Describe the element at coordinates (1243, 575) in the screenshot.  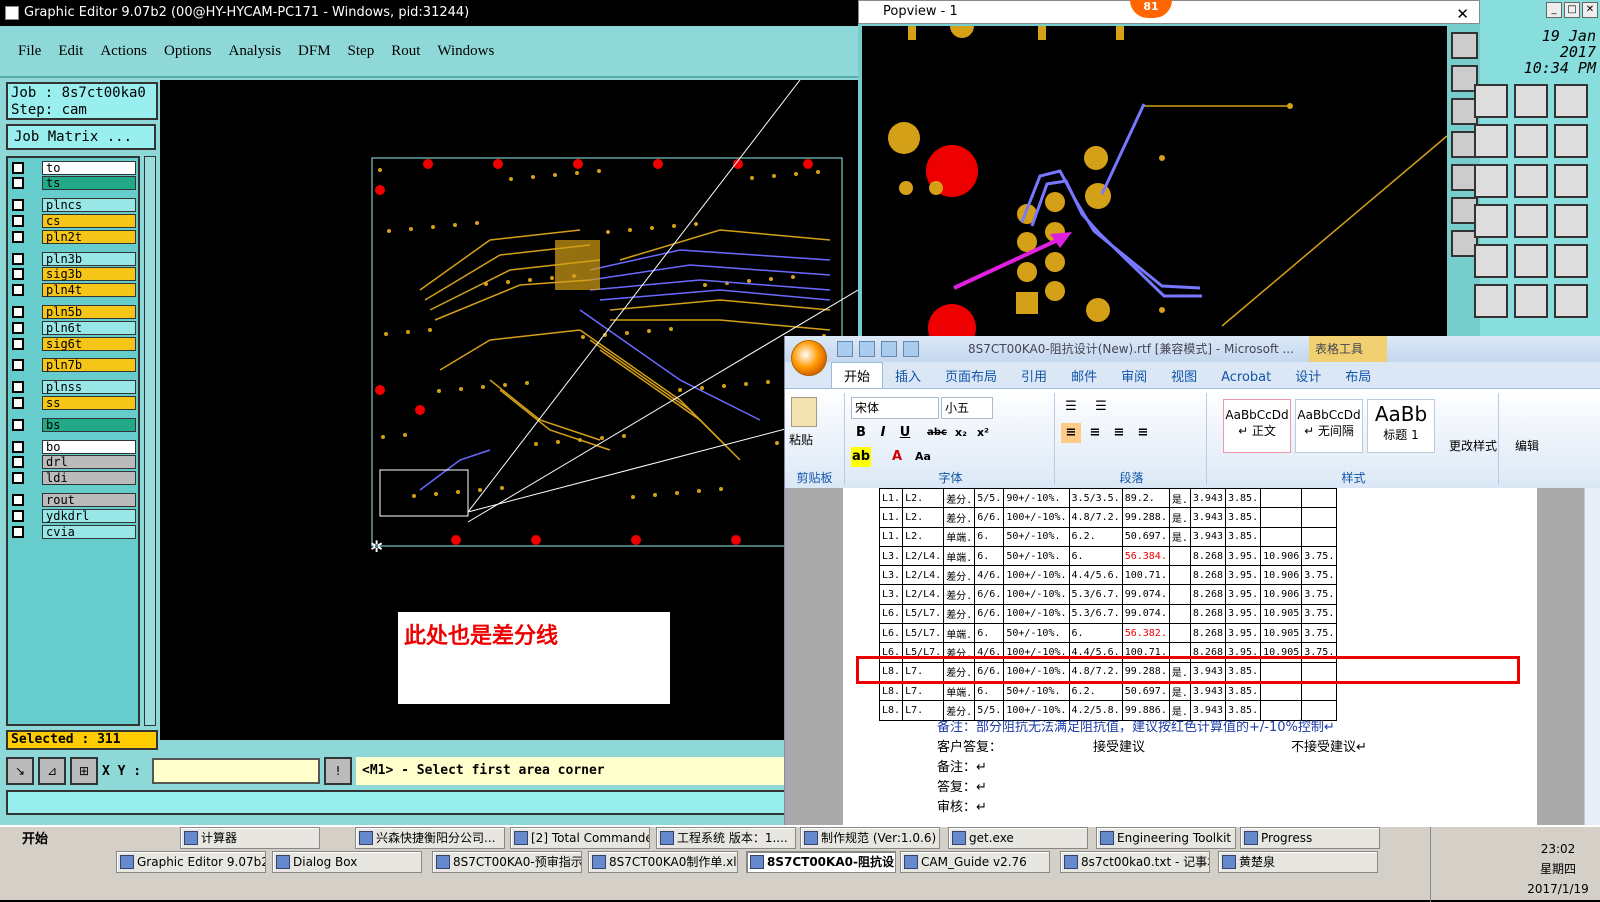
I see `table-cell: 3.95.` at that location.